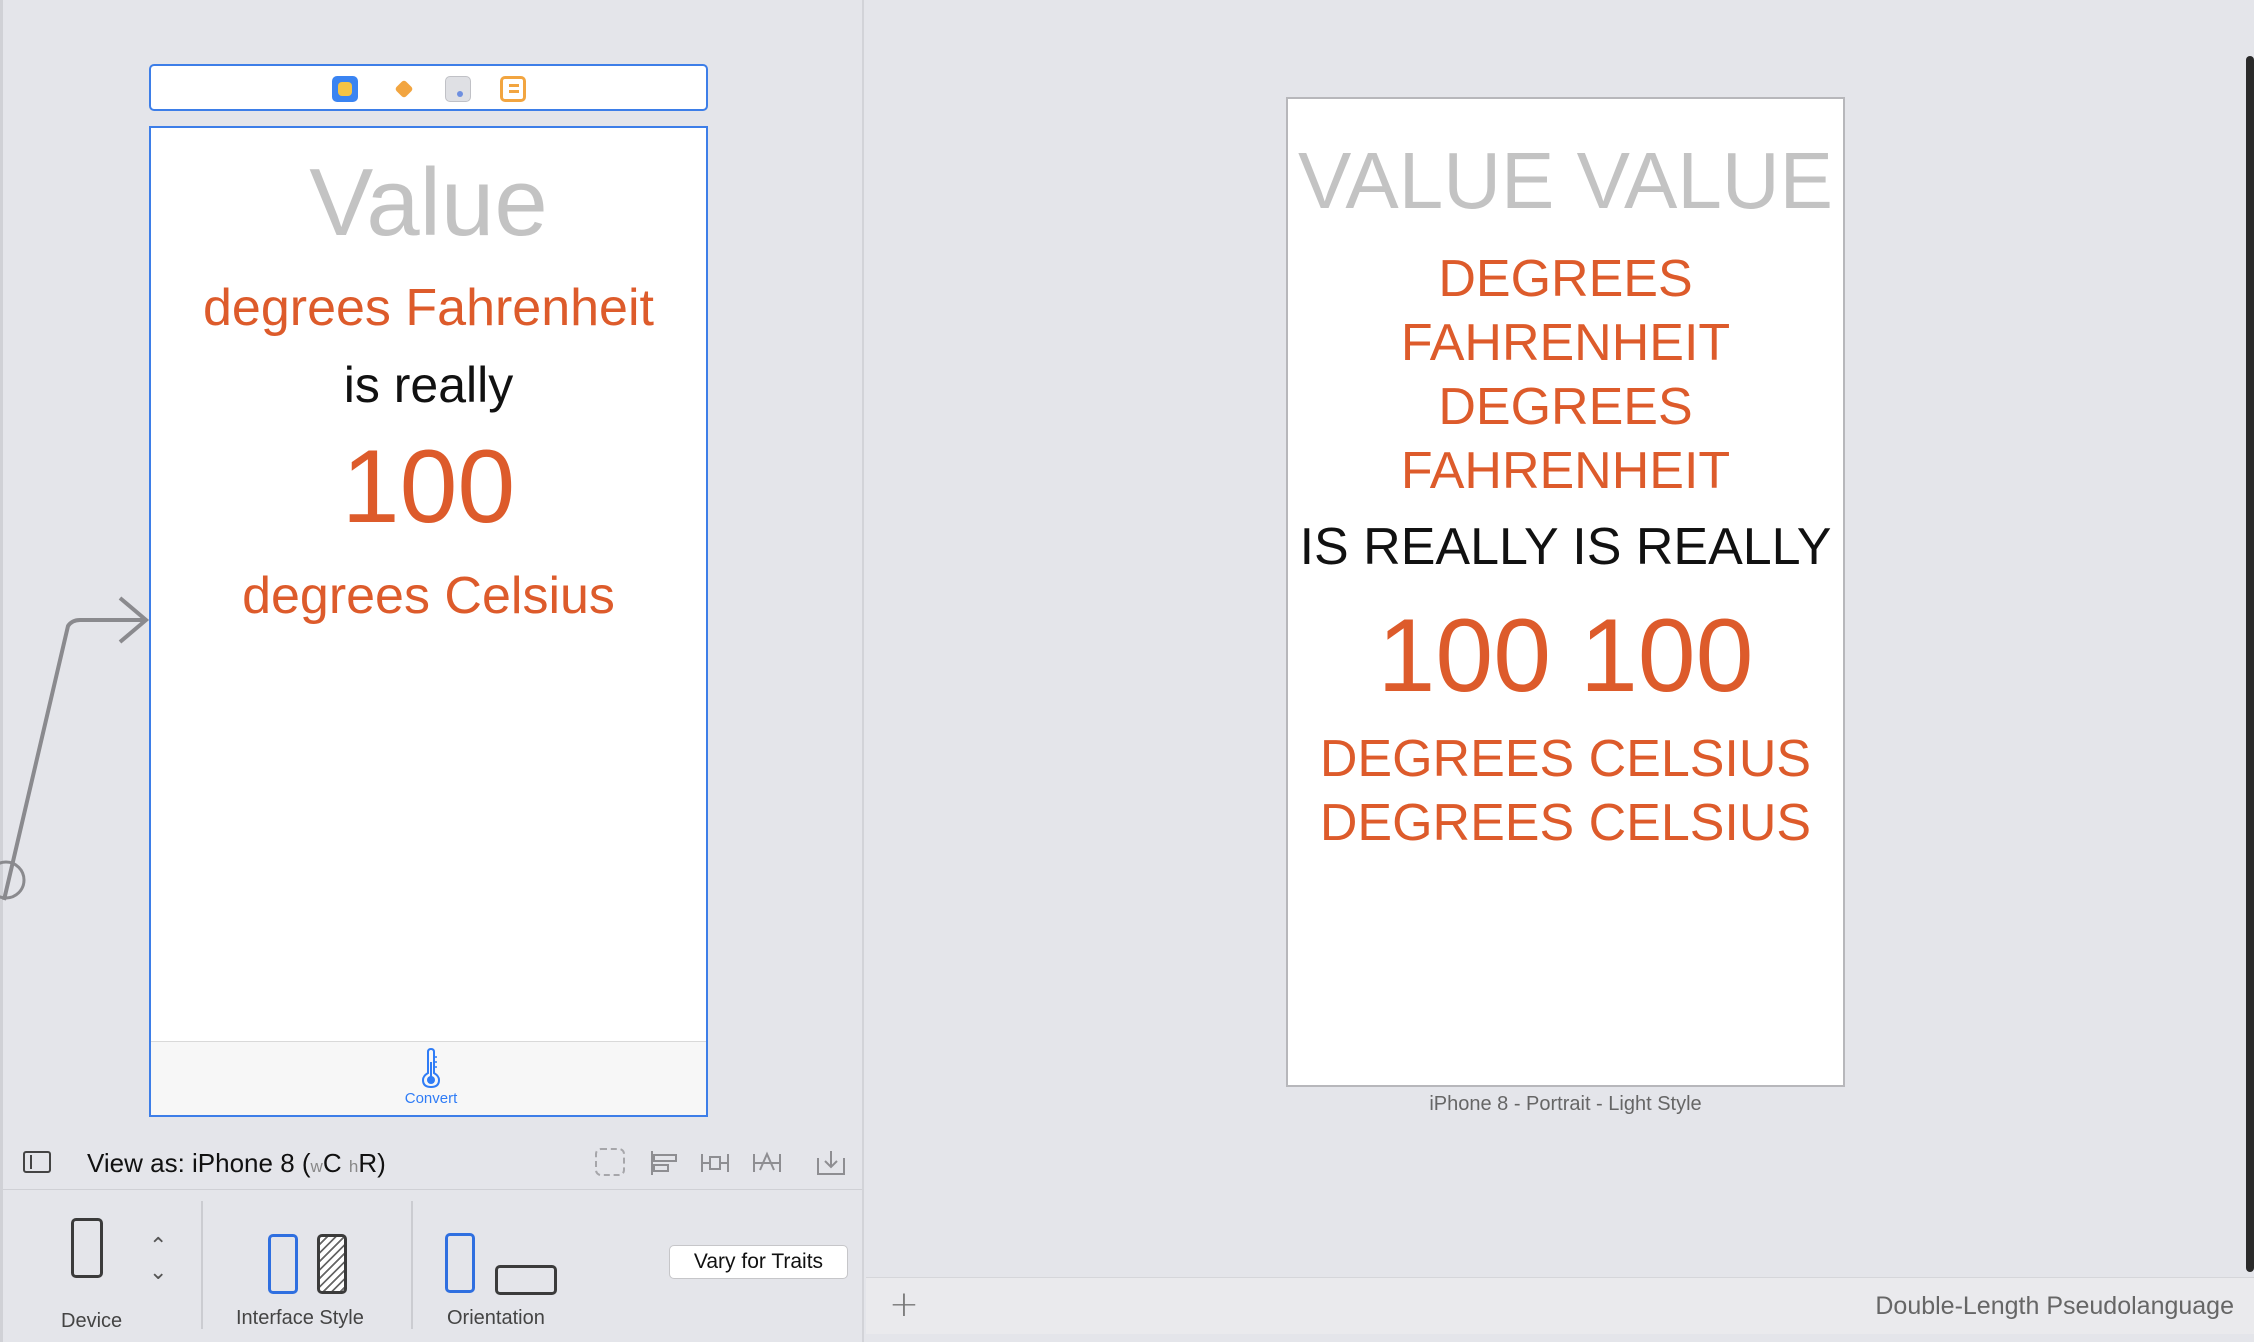 The height and width of the screenshot is (1342, 2254). Describe the element at coordinates (460, 1263) in the screenshot. I see `portrait-orientation-icon` at that location.